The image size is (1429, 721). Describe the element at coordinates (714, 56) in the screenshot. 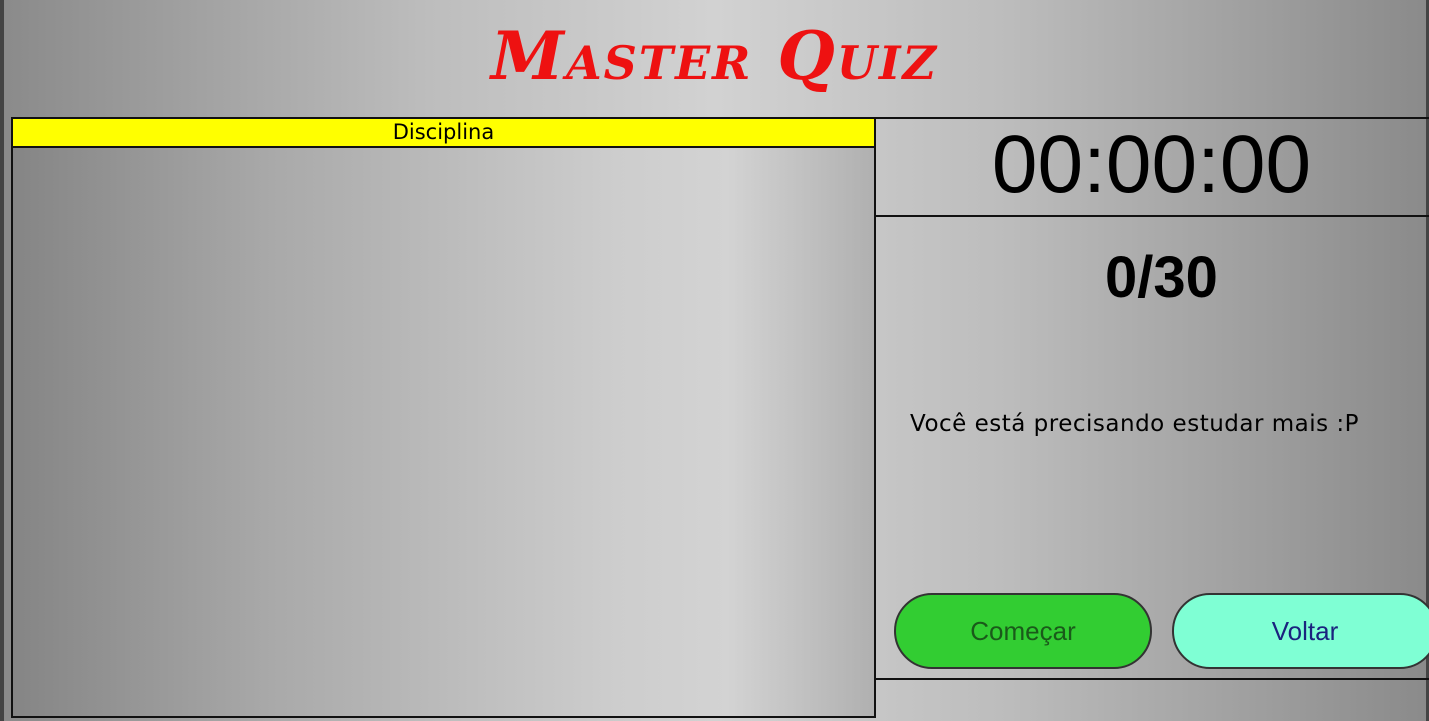

I see `page-title: Master Quiz` at that location.